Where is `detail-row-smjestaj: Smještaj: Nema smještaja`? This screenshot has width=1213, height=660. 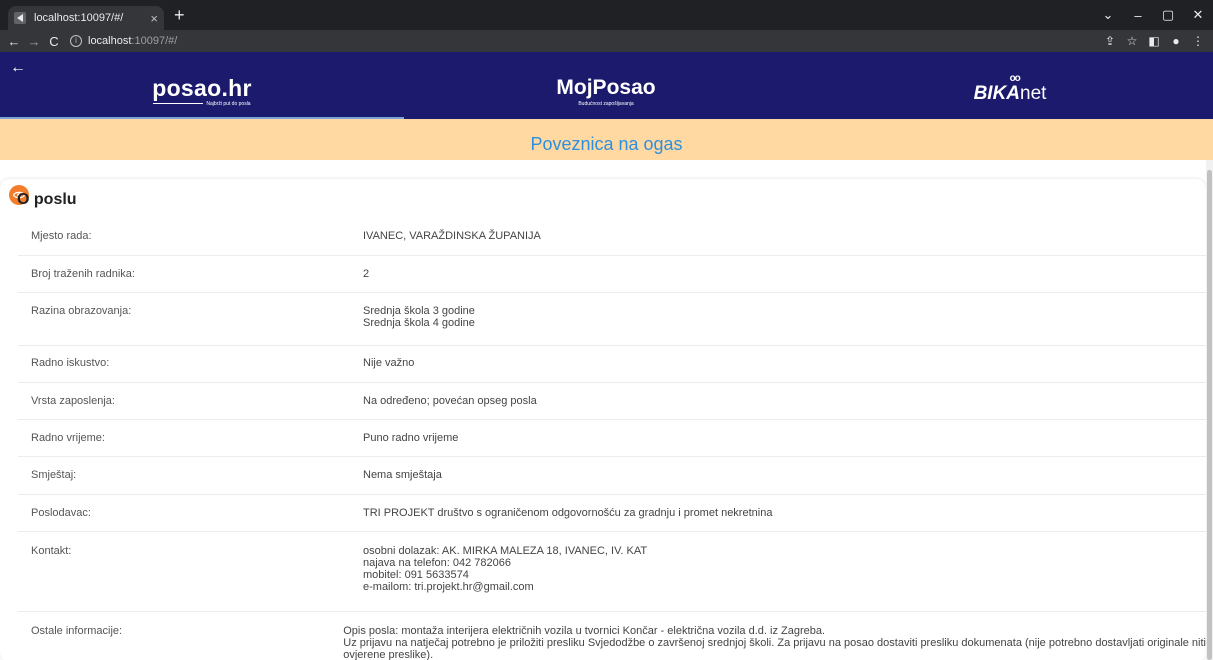 detail-row-smjestaj: Smještaj: Nema smještaja is located at coordinates (612, 476).